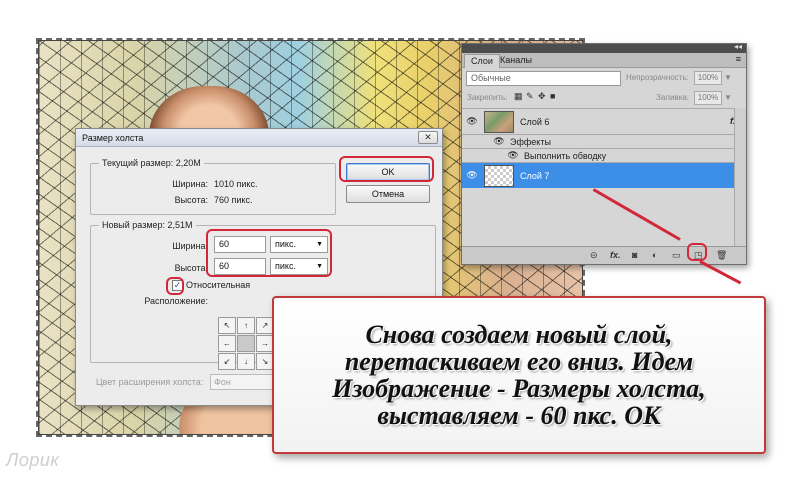  I want to click on ok-highlight, so click(386, 169).